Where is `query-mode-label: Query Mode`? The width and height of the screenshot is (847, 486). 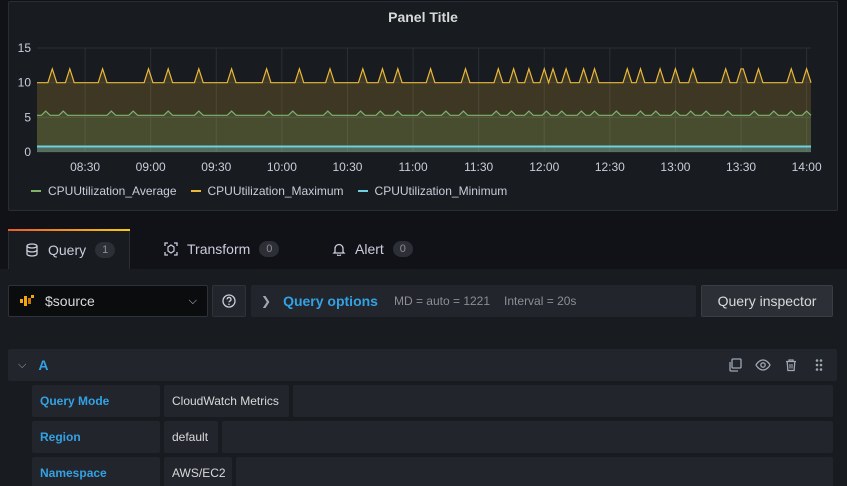
query-mode-label: Query Mode is located at coordinates (96, 401).